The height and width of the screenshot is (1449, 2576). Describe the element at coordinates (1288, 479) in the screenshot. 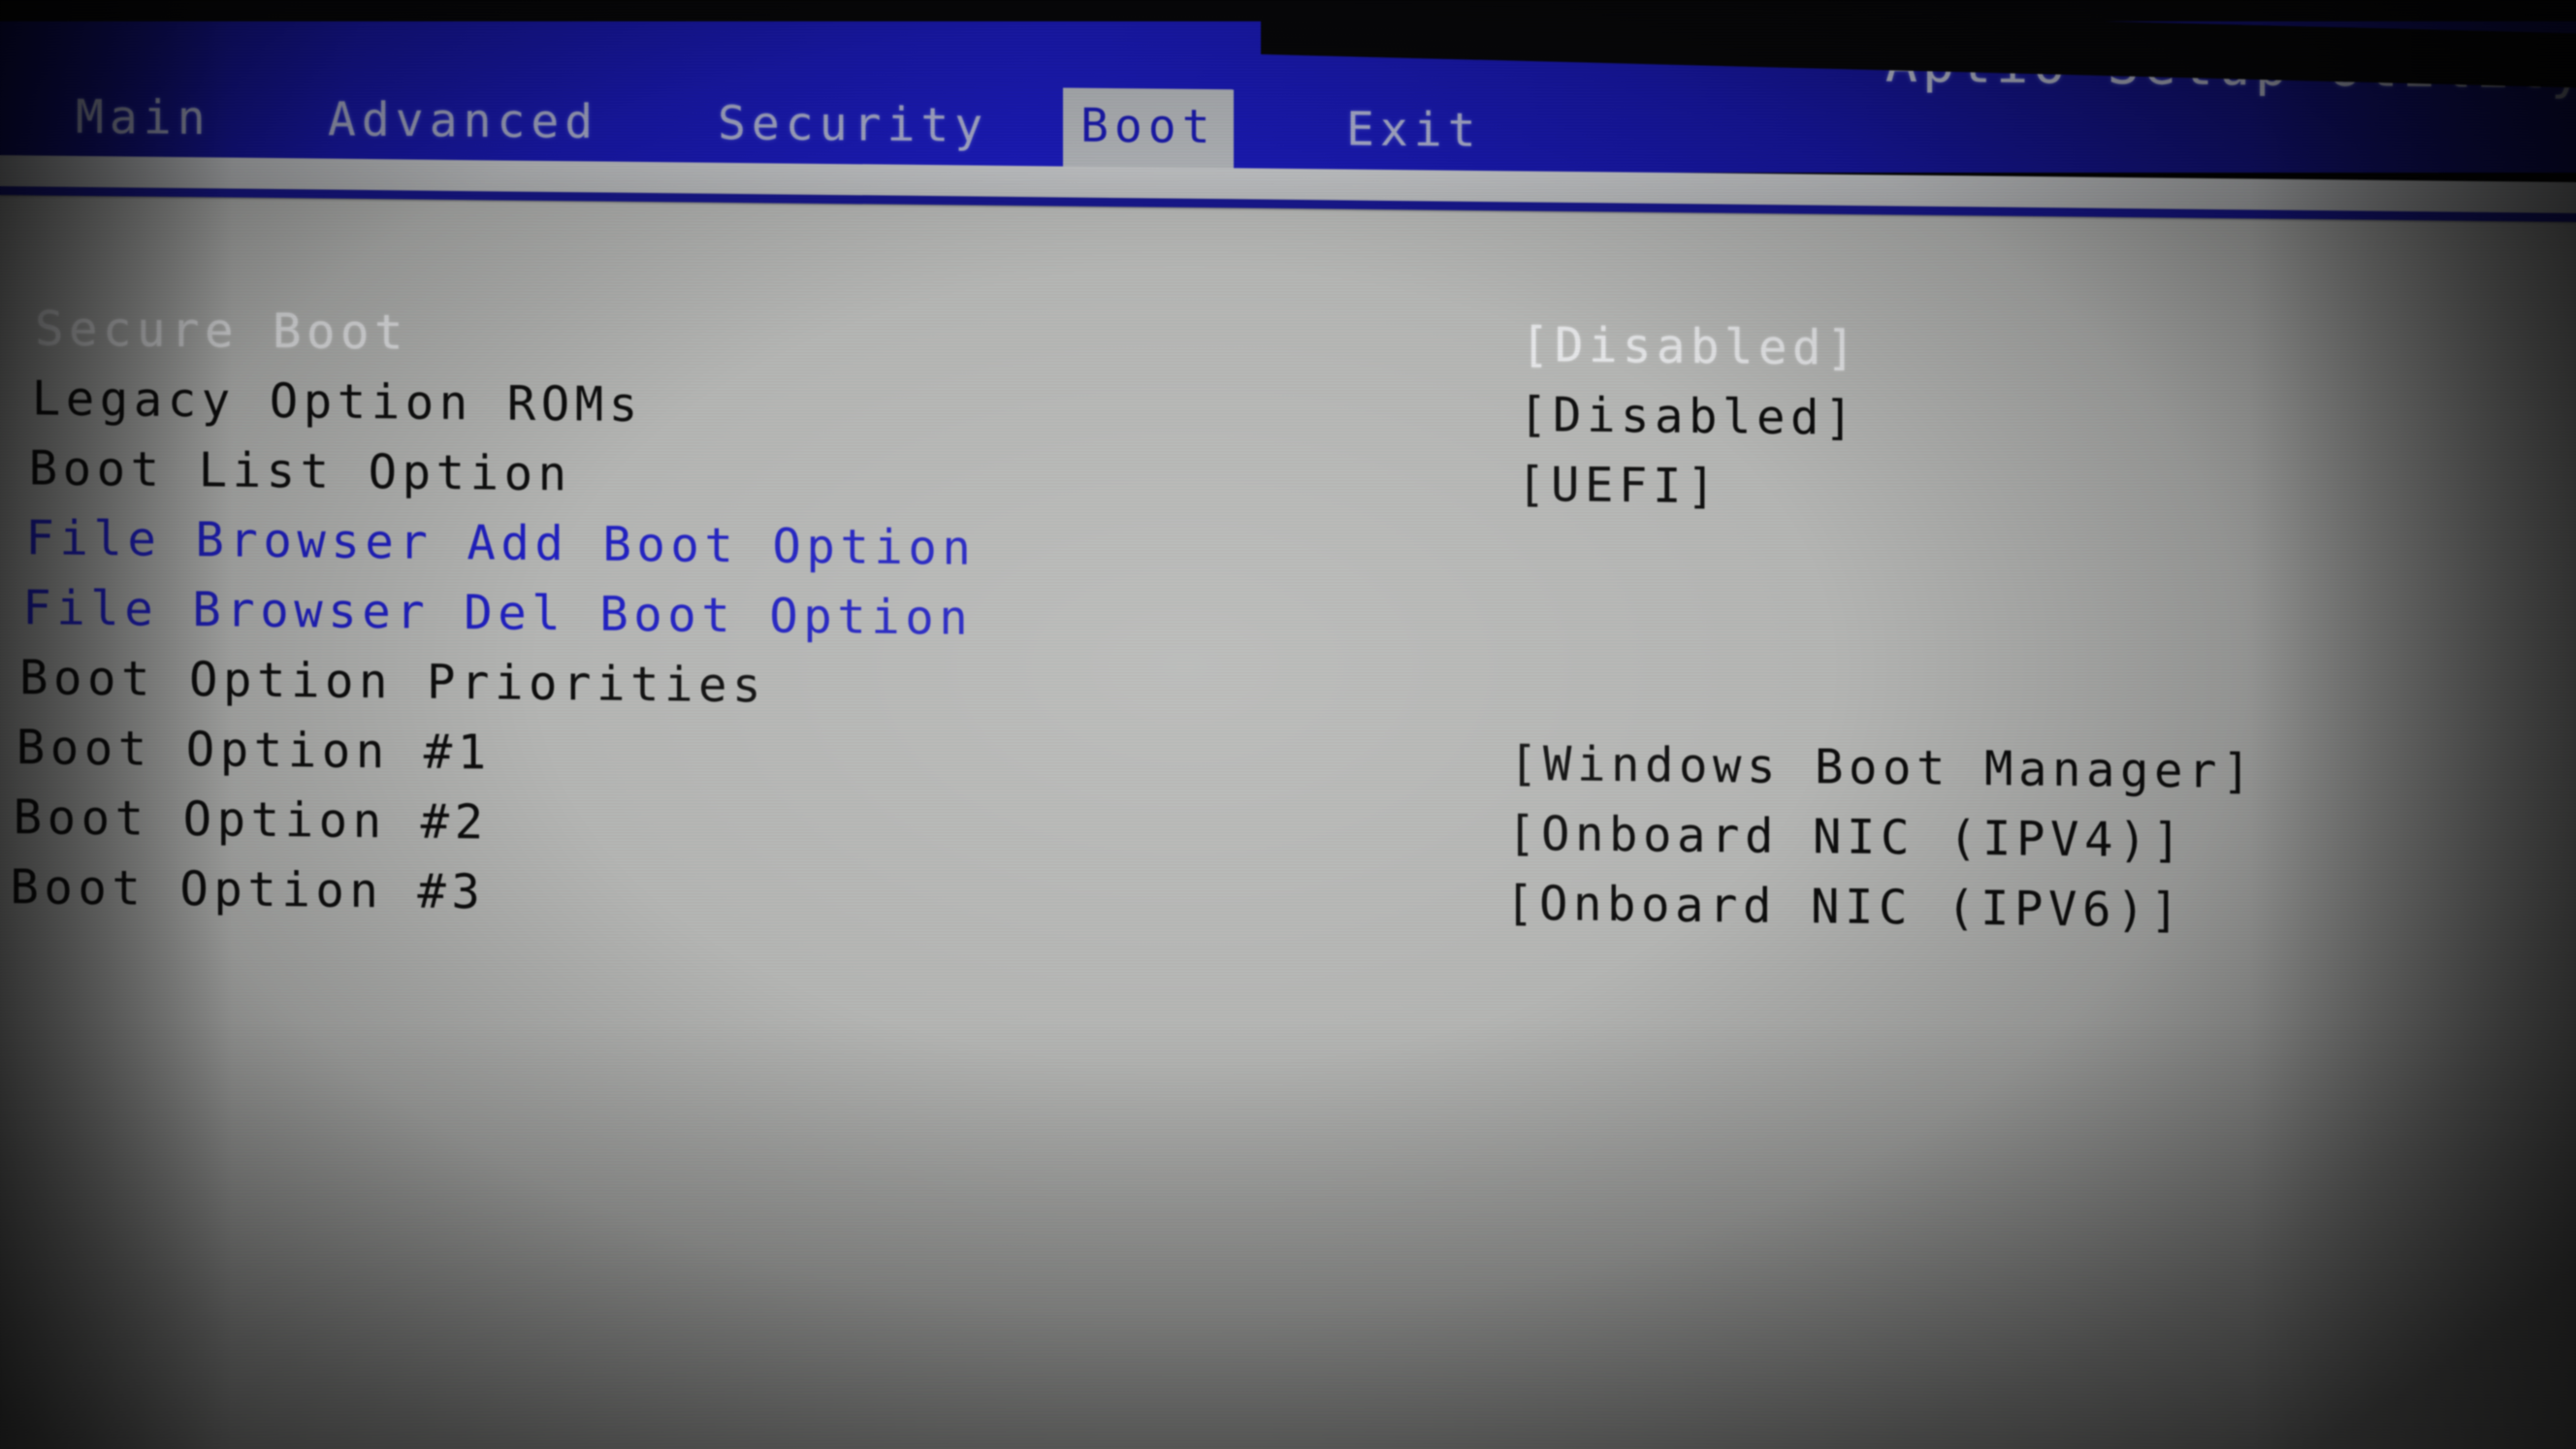

I see `setting-row: Boot List Option [UEFI]` at that location.